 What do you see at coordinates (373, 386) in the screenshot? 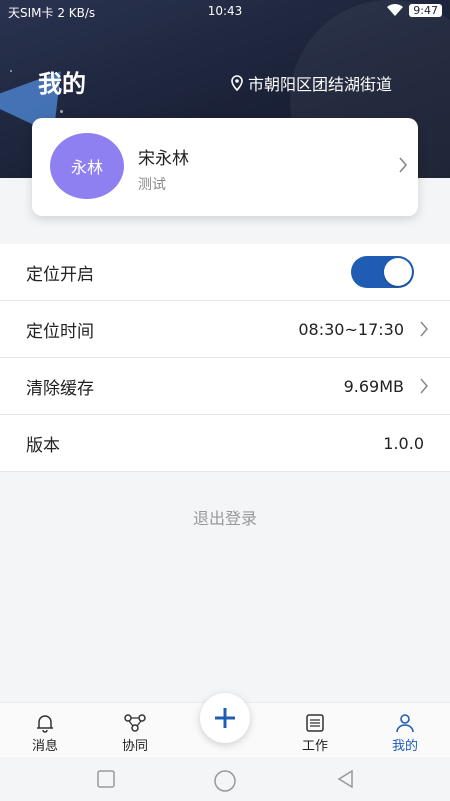
I see `setting-value: 9.69MB` at bounding box center [373, 386].